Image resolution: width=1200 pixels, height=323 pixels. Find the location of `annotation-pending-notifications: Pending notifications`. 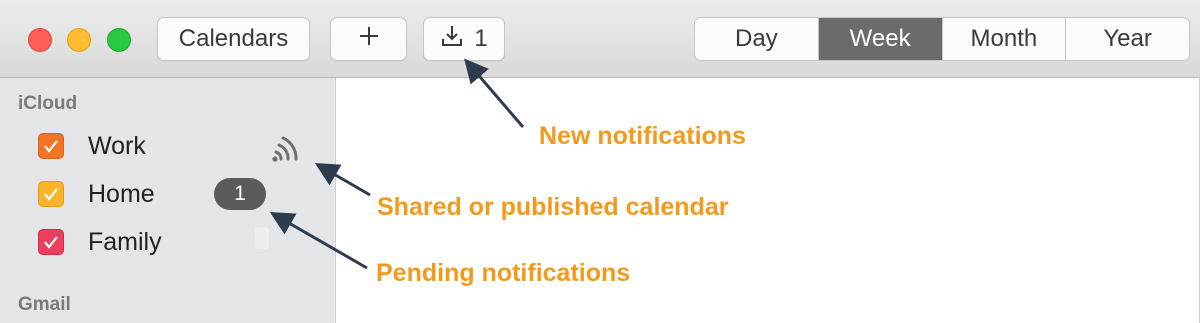

annotation-pending-notifications: Pending notifications is located at coordinates (503, 273).